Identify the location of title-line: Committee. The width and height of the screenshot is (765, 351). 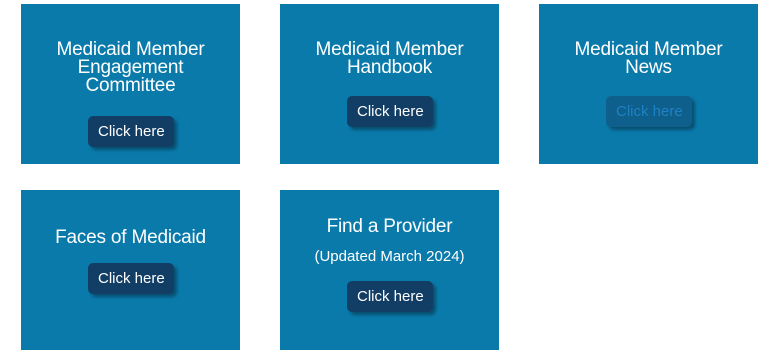
(130, 85).